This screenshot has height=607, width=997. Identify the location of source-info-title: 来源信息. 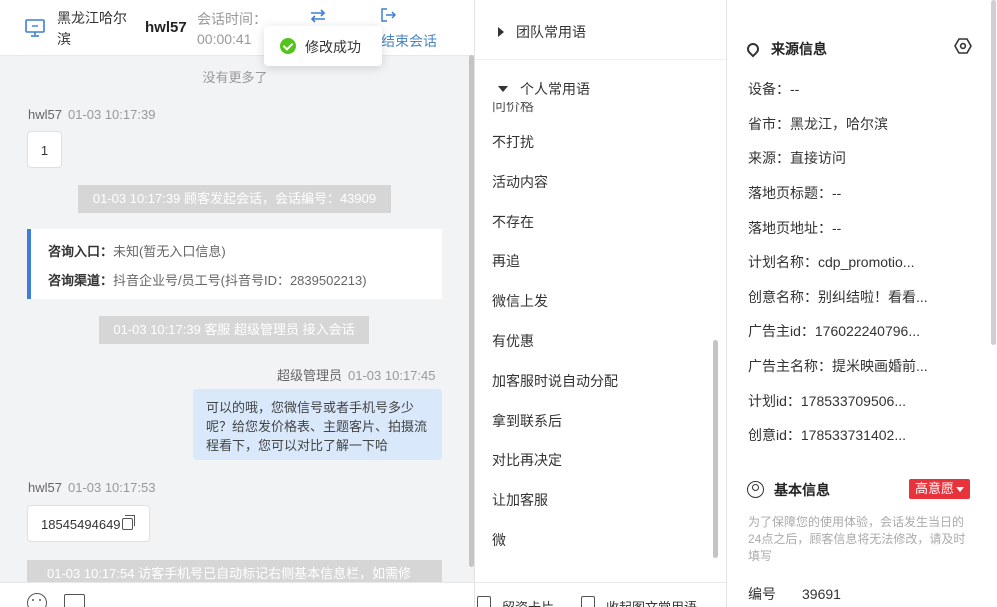
(785, 49).